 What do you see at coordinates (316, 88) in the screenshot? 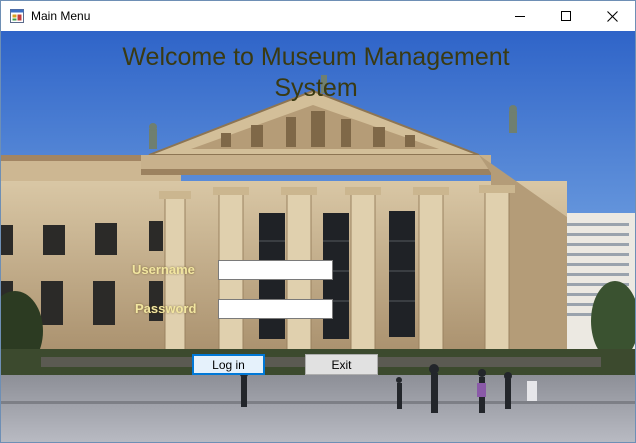
I see `welcome-heading-line2: System` at bounding box center [316, 88].